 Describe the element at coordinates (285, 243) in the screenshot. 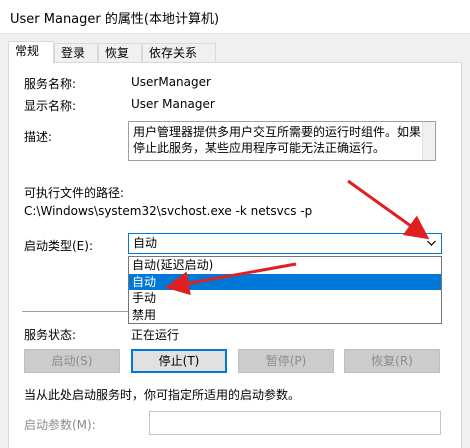

I see `startup-type-select: 自动` at that location.